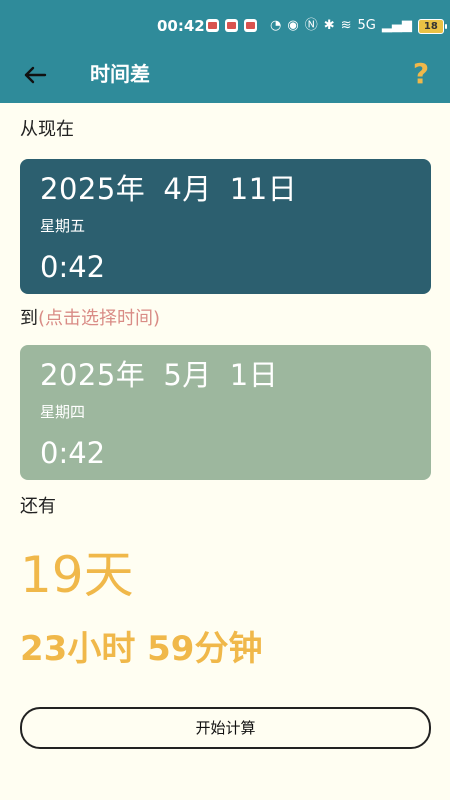 This screenshot has height=800, width=450. What do you see at coordinates (311, 25) in the screenshot?
I see `nfc-icon: Ⓝ` at bounding box center [311, 25].